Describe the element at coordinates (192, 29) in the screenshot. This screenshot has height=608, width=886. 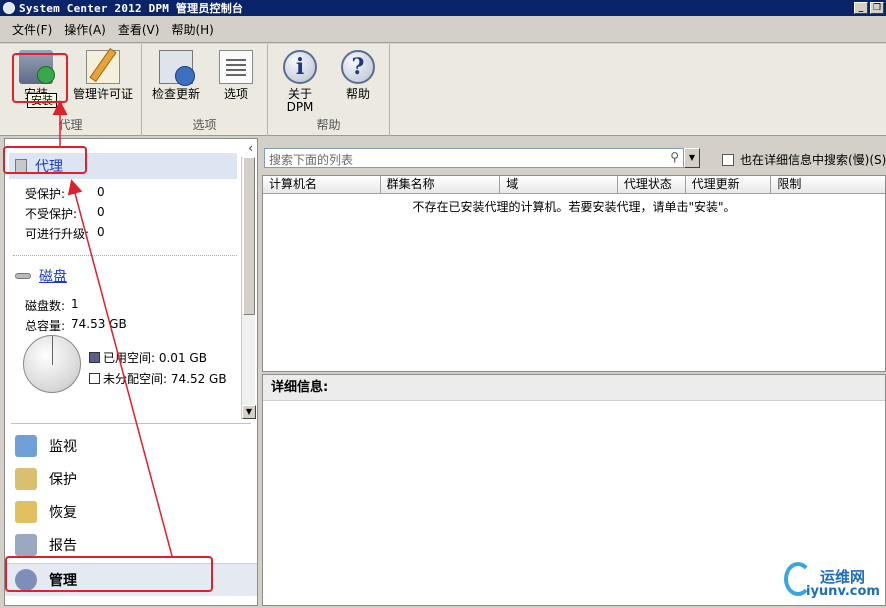
I see `menu-help: 帮助(H)` at that location.